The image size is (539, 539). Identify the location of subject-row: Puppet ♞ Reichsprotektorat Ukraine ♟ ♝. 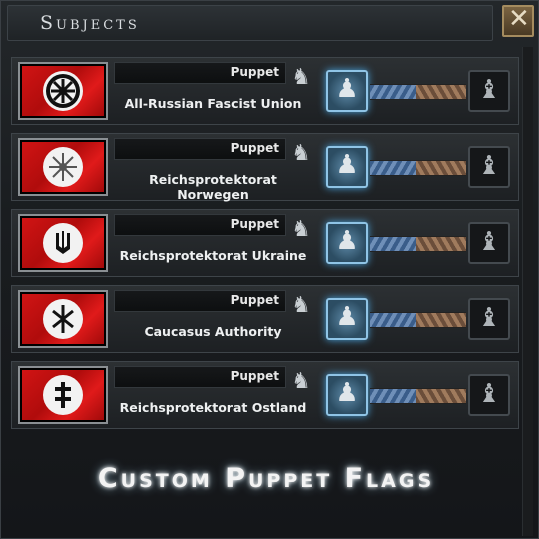
(265, 243).